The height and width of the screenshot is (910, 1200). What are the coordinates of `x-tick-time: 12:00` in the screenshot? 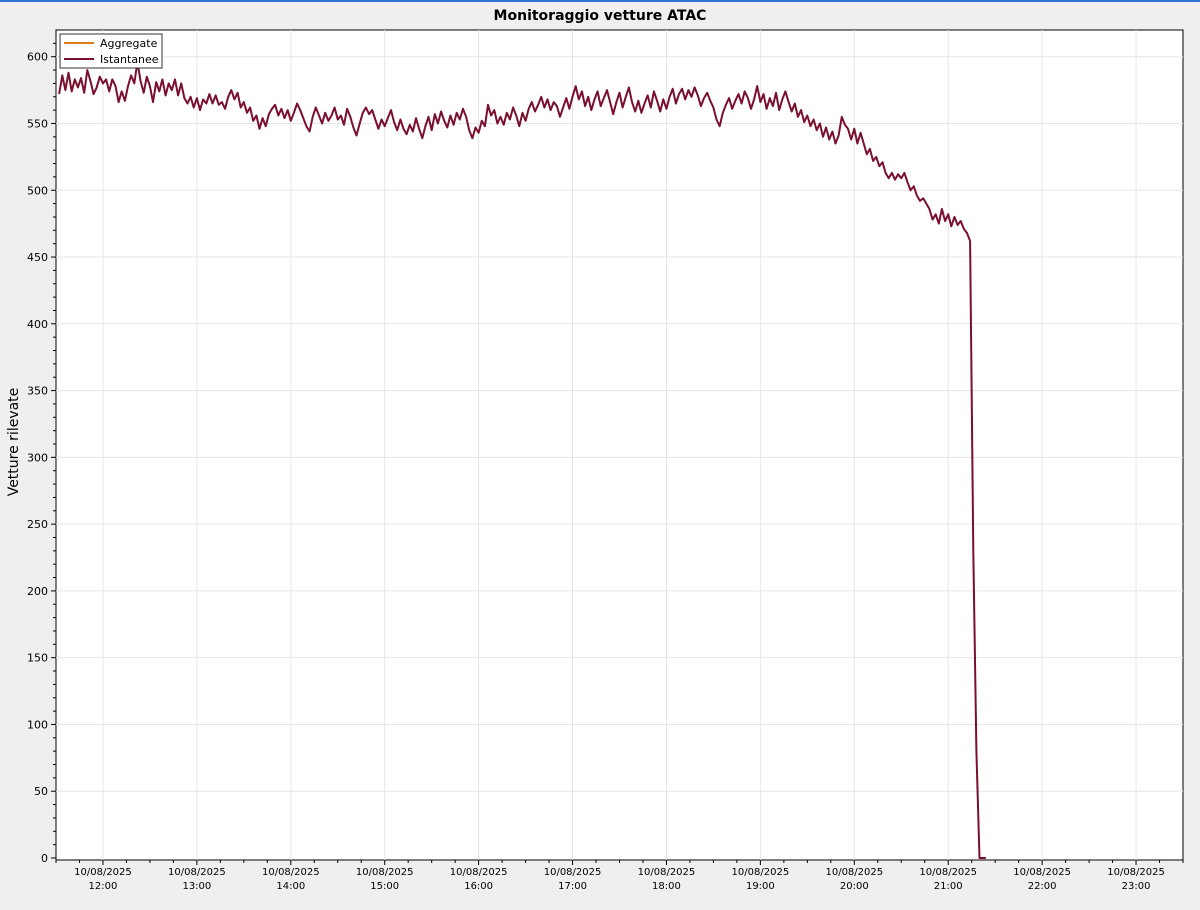 It's located at (103, 886).